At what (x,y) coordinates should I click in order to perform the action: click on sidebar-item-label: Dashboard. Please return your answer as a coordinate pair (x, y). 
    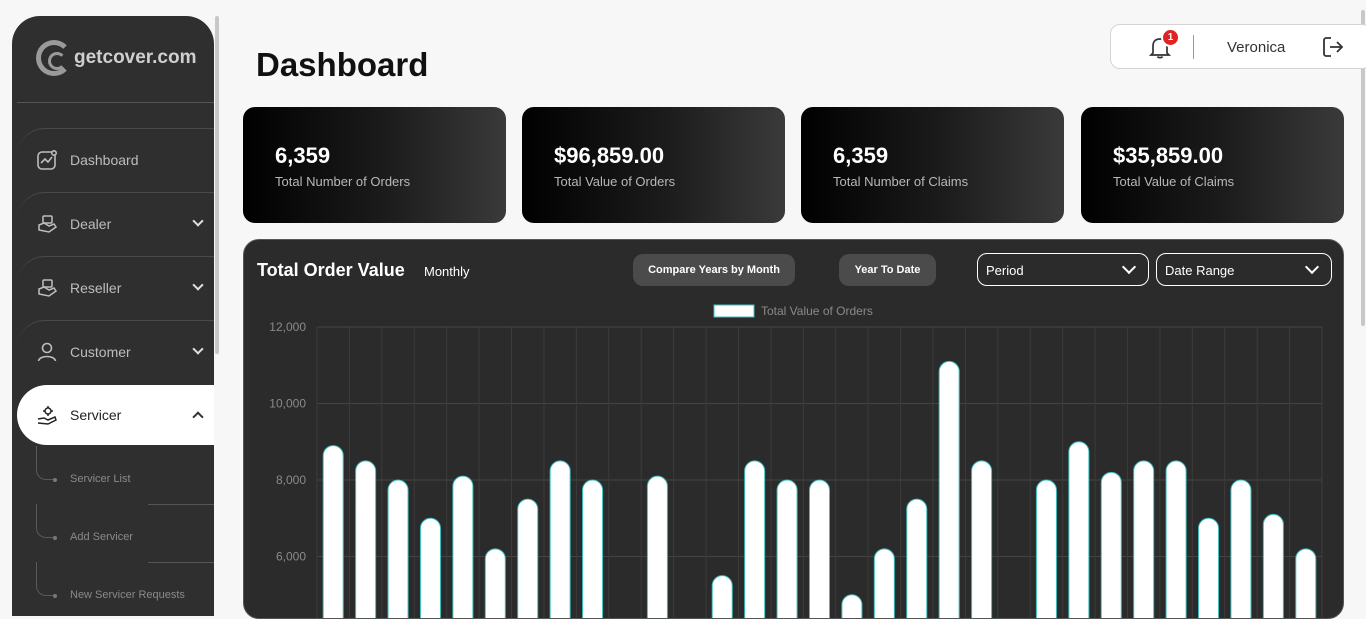
    Looking at the image, I should click on (104, 159).